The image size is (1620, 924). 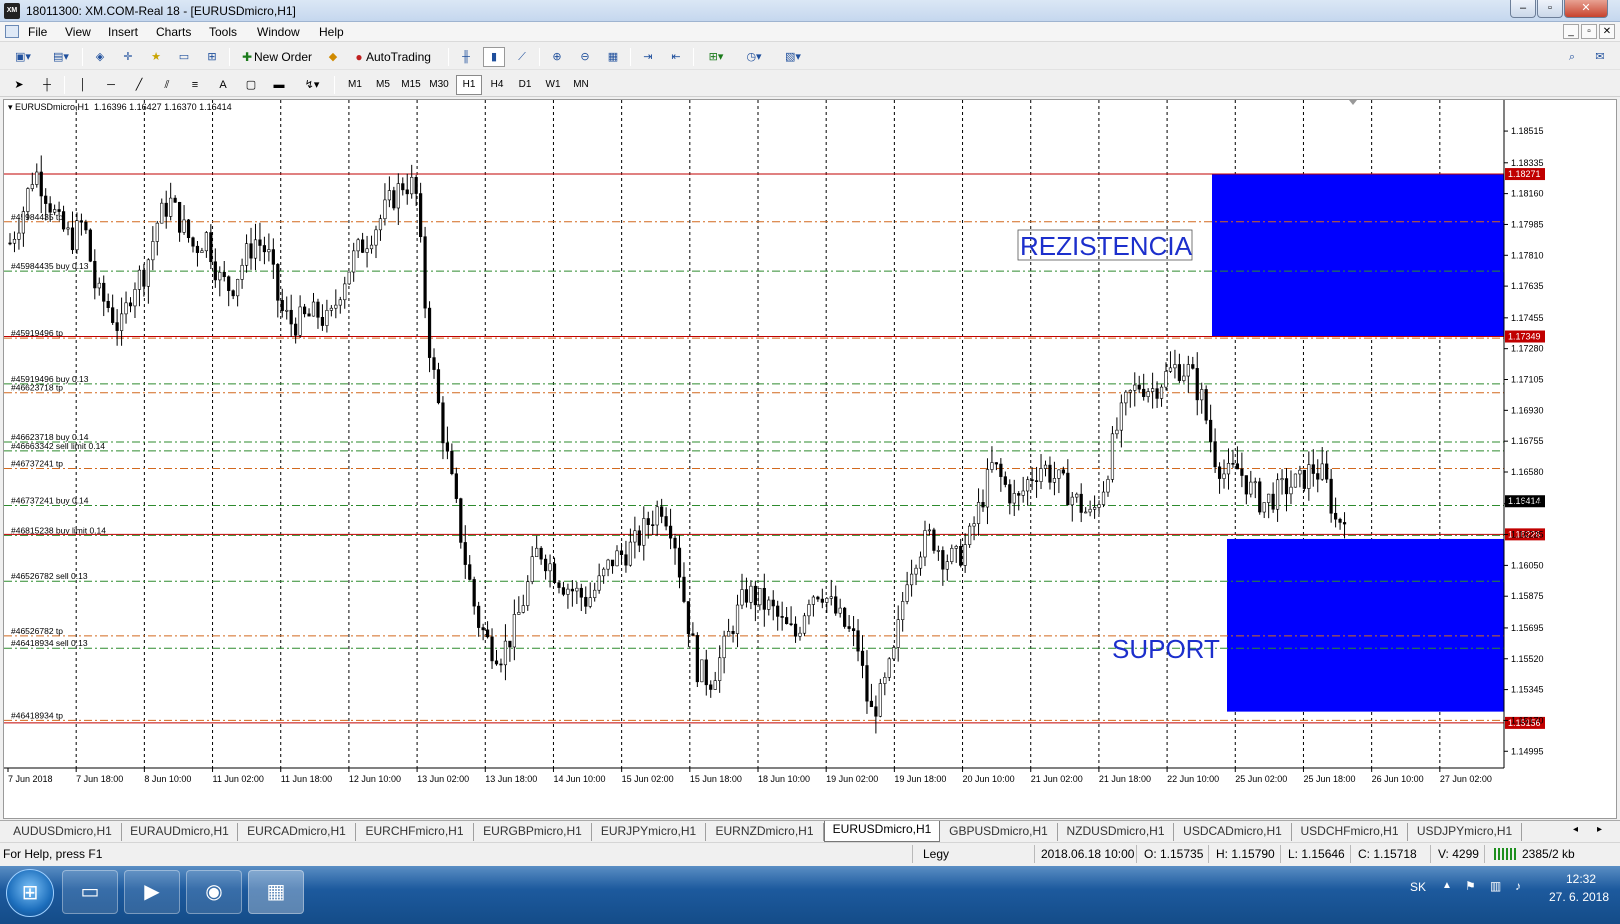 I want to click on flag-icon: ⚑, so click(x=1470, y=886).